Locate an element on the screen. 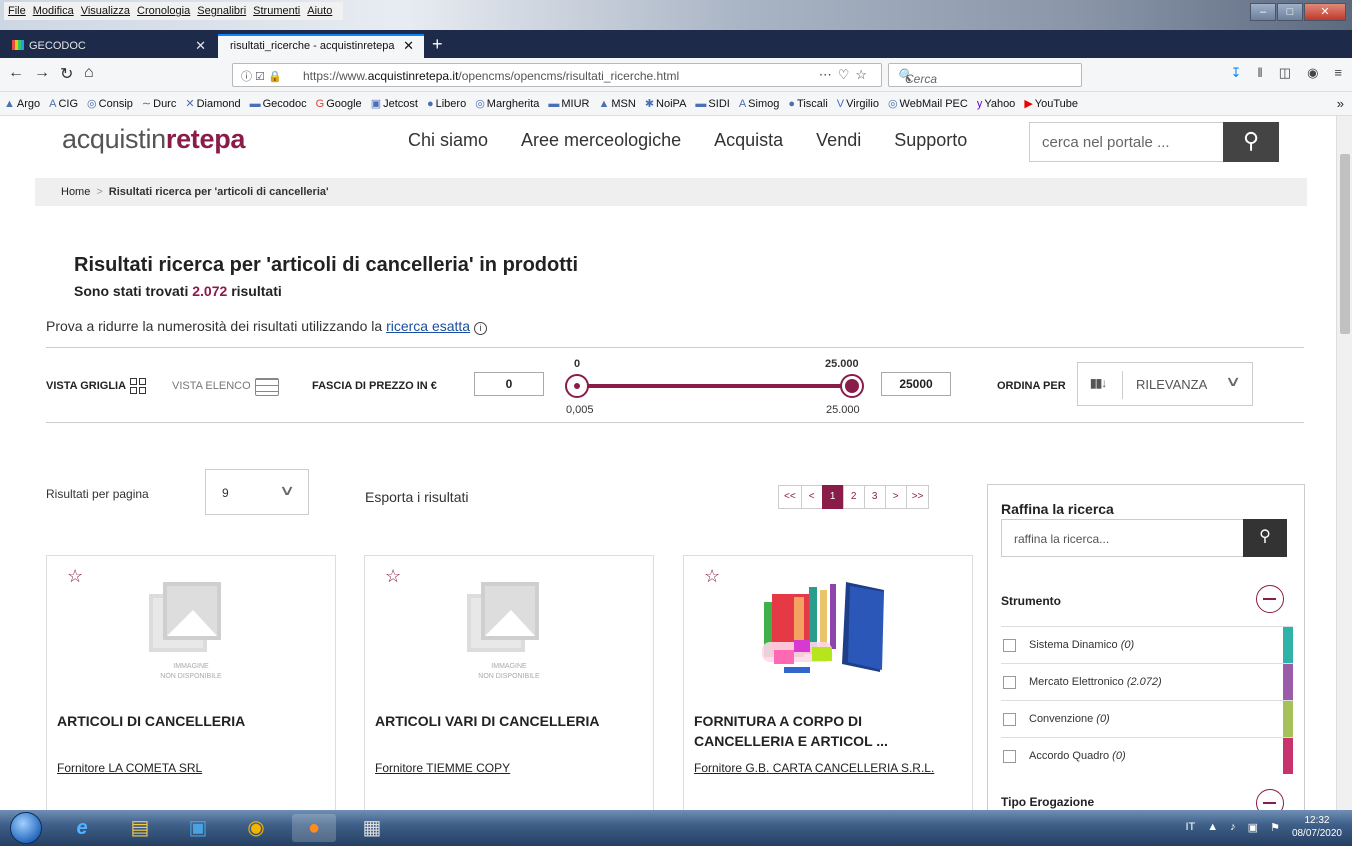 Image resolution: width=1352 pixels, height=846 pixels. product-title: ARTICOLI DI CANCELLERIA is located at coordinates (192, 721).